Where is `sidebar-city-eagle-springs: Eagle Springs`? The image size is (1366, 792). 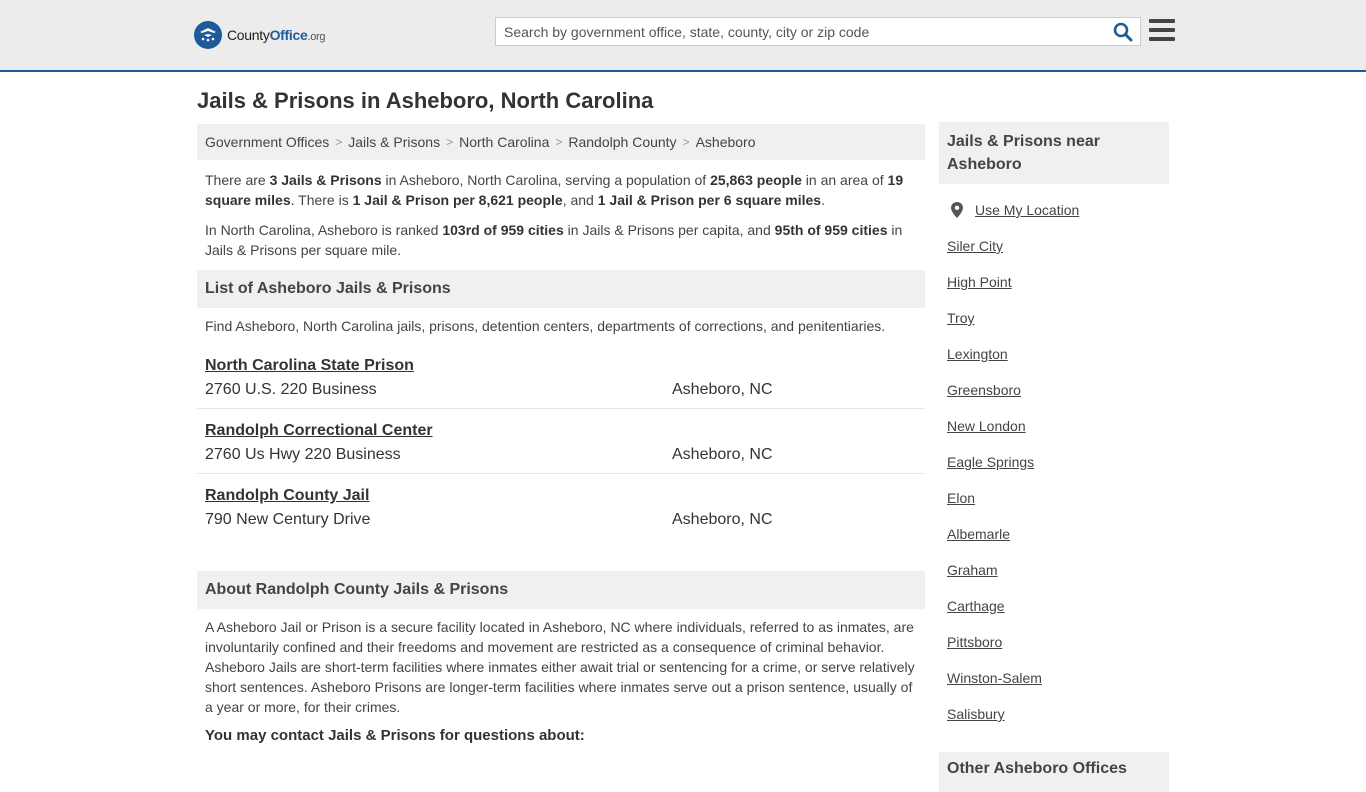 sidebar-city-eagle-springs: Eagle Springs is located at coordinates (1054, 472).